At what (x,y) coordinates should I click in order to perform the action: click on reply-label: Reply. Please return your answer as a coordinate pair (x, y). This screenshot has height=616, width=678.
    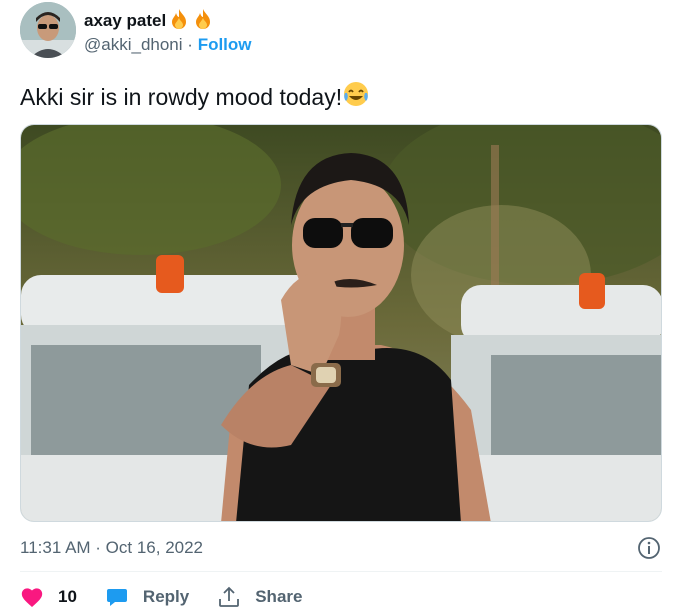
    Looking at the image, I should click on (166, 596).